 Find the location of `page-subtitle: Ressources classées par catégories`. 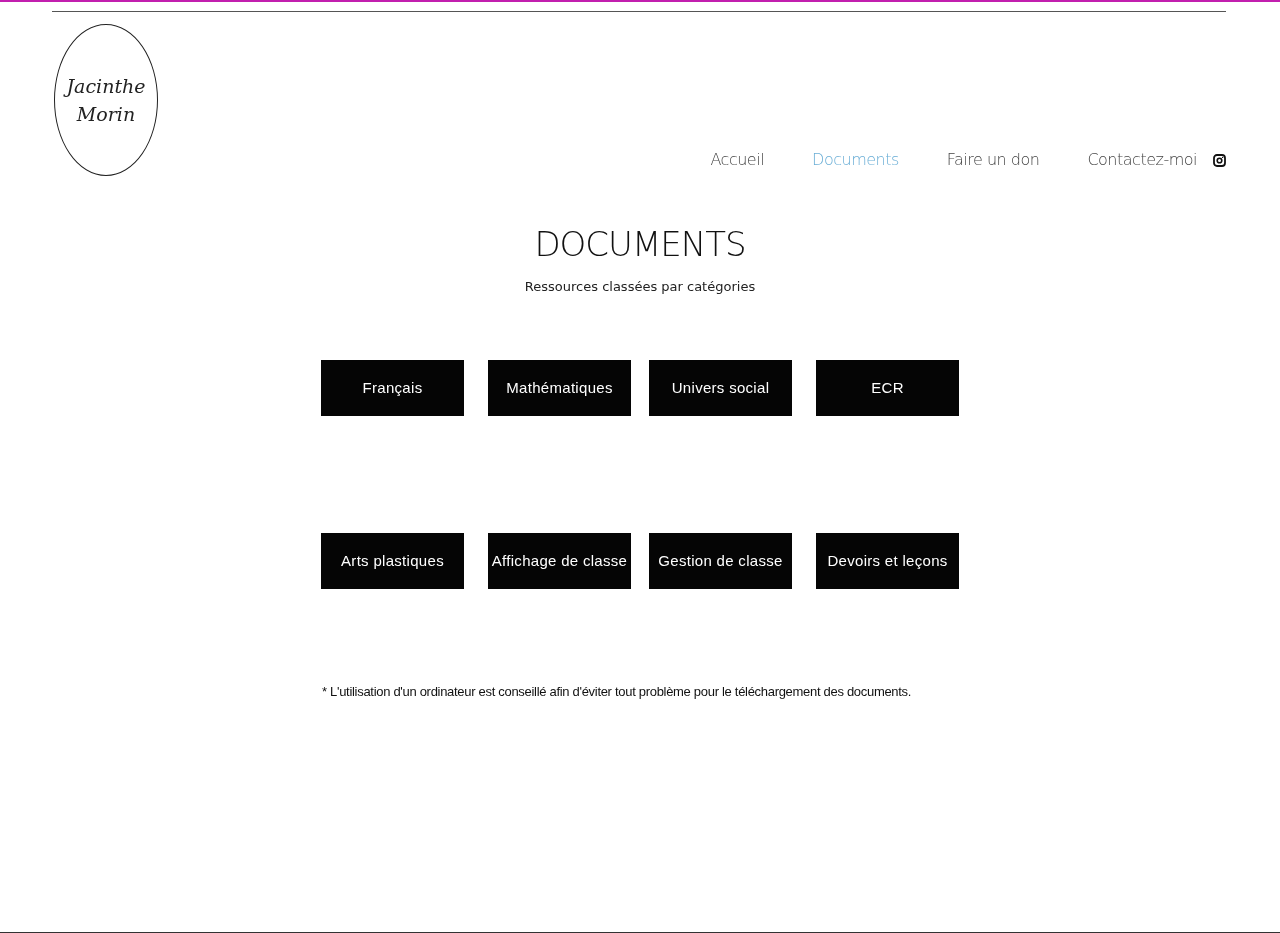

page-subtitle: Ressources classées par catégories is located at coordinates (640, 286).